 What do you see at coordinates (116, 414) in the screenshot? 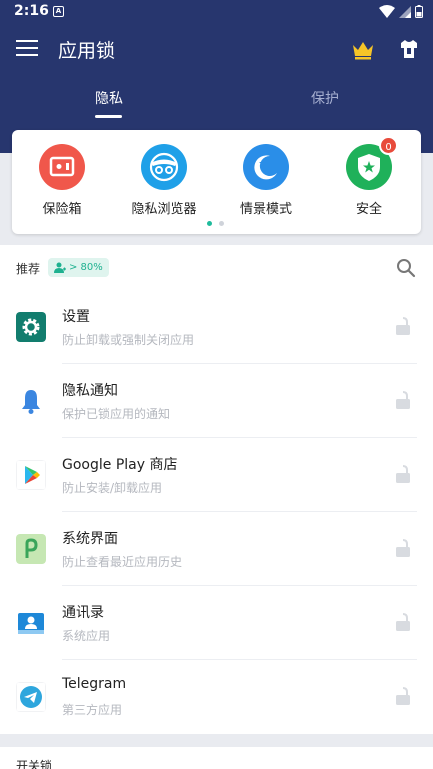
I see `app-desc: 保护已锁应用的通知` at bounding box center [116, 414].